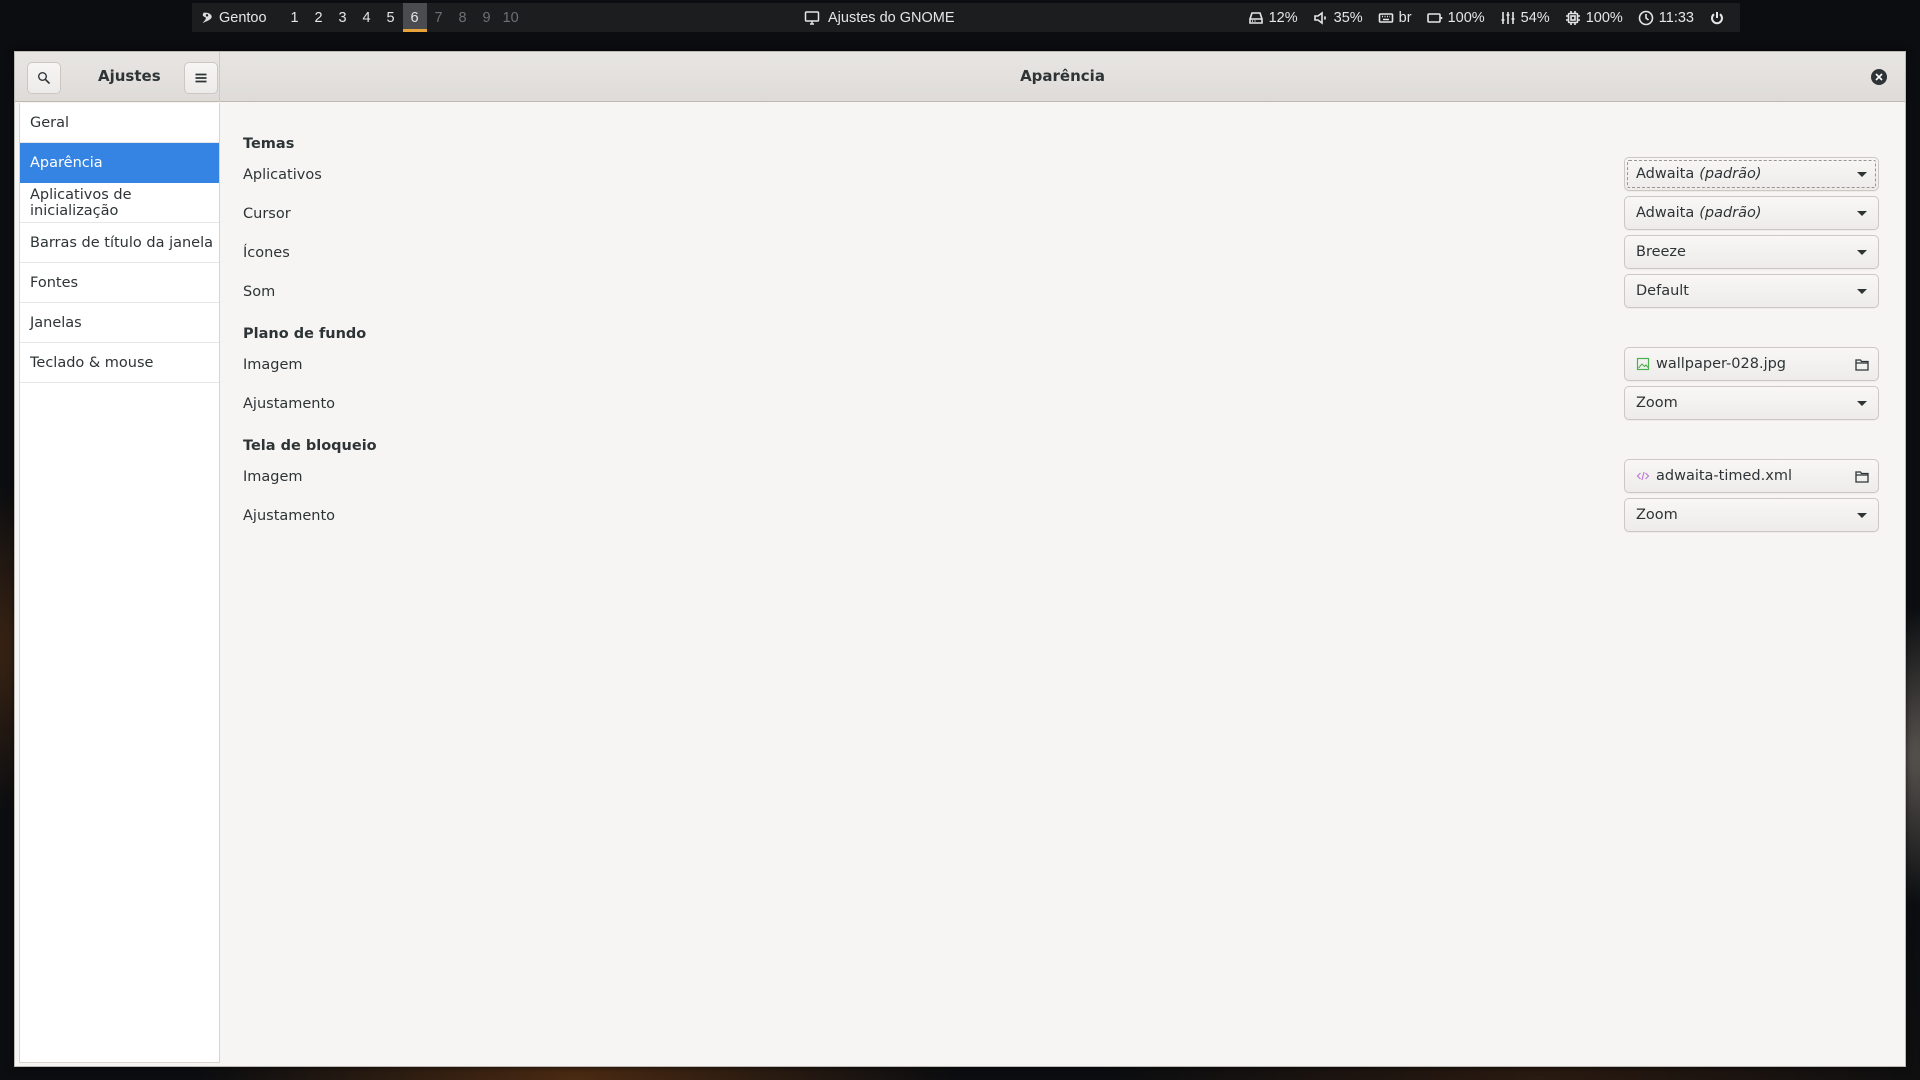 This screenshot has height=1080, width=1920. I want to click on cursor-theme-value: Adwaita, so click(1665, 213).